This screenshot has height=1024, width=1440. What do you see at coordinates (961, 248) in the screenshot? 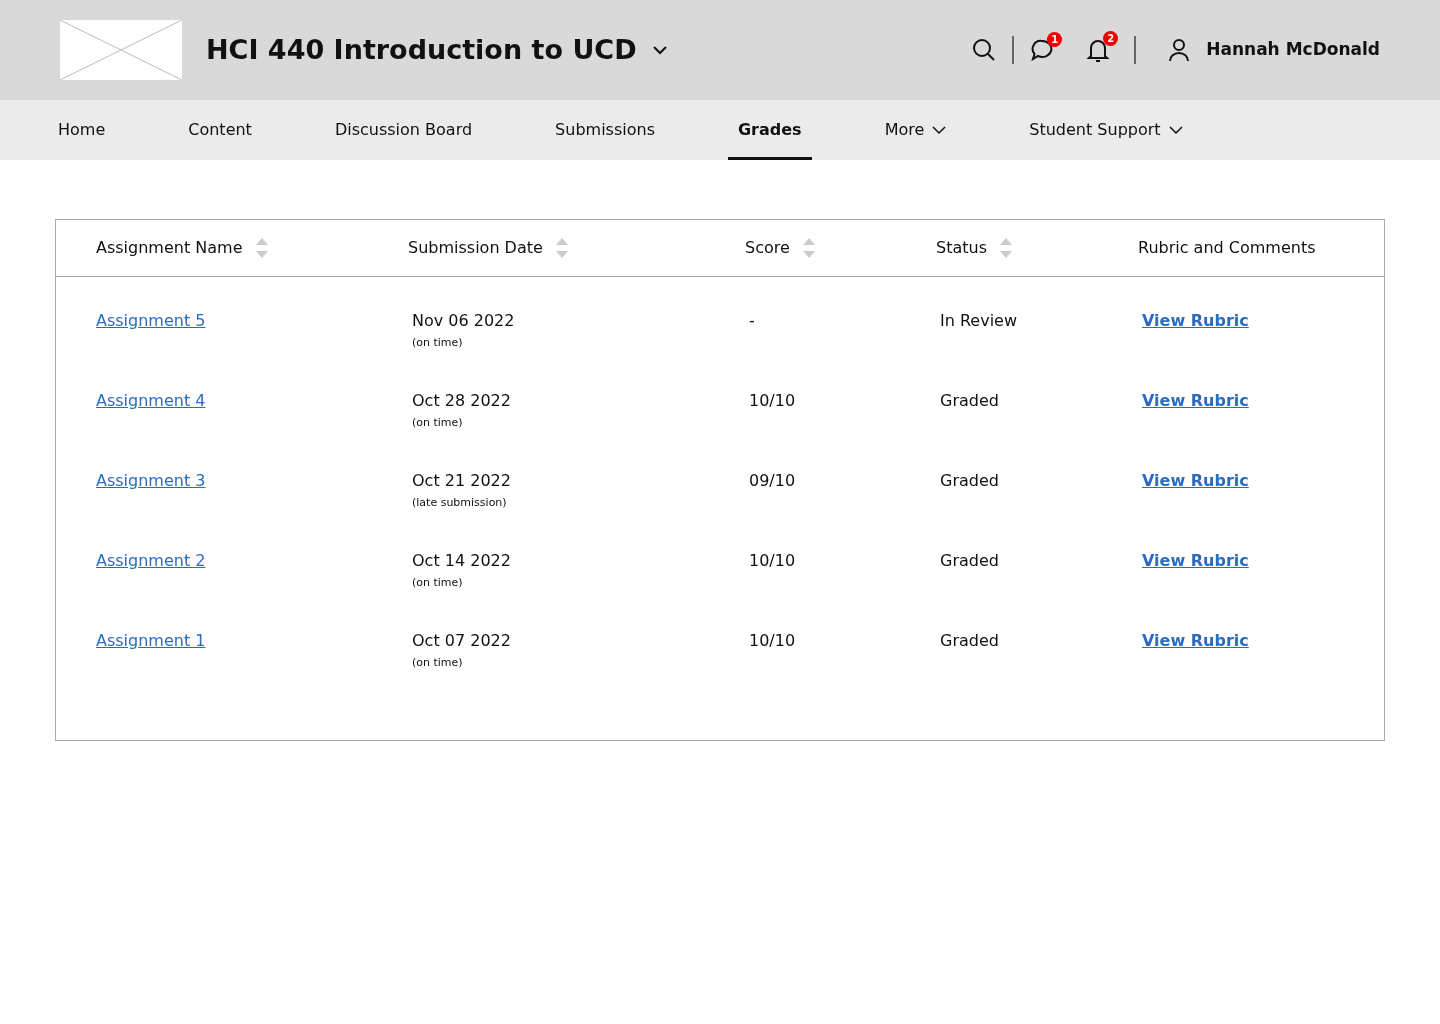
I see `column-header: Status` at bounding box center [961, 248].